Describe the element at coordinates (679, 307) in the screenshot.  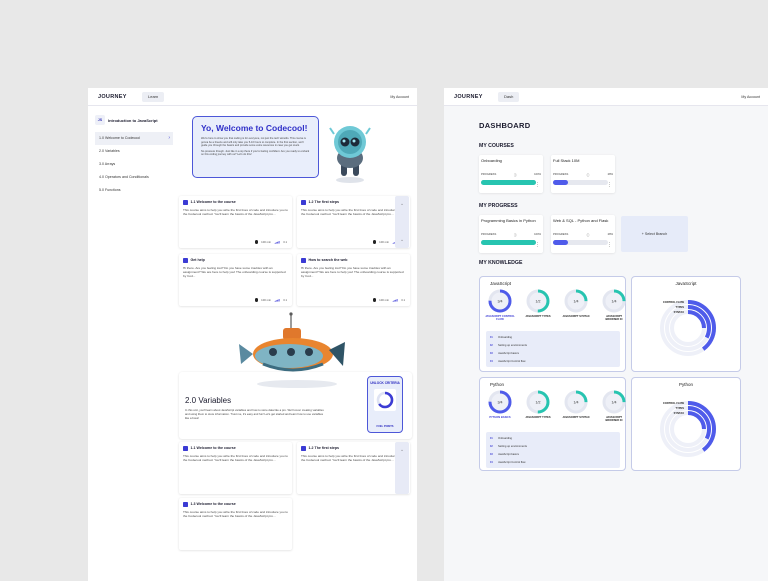
I see `radial-label: TYPES` at that location.